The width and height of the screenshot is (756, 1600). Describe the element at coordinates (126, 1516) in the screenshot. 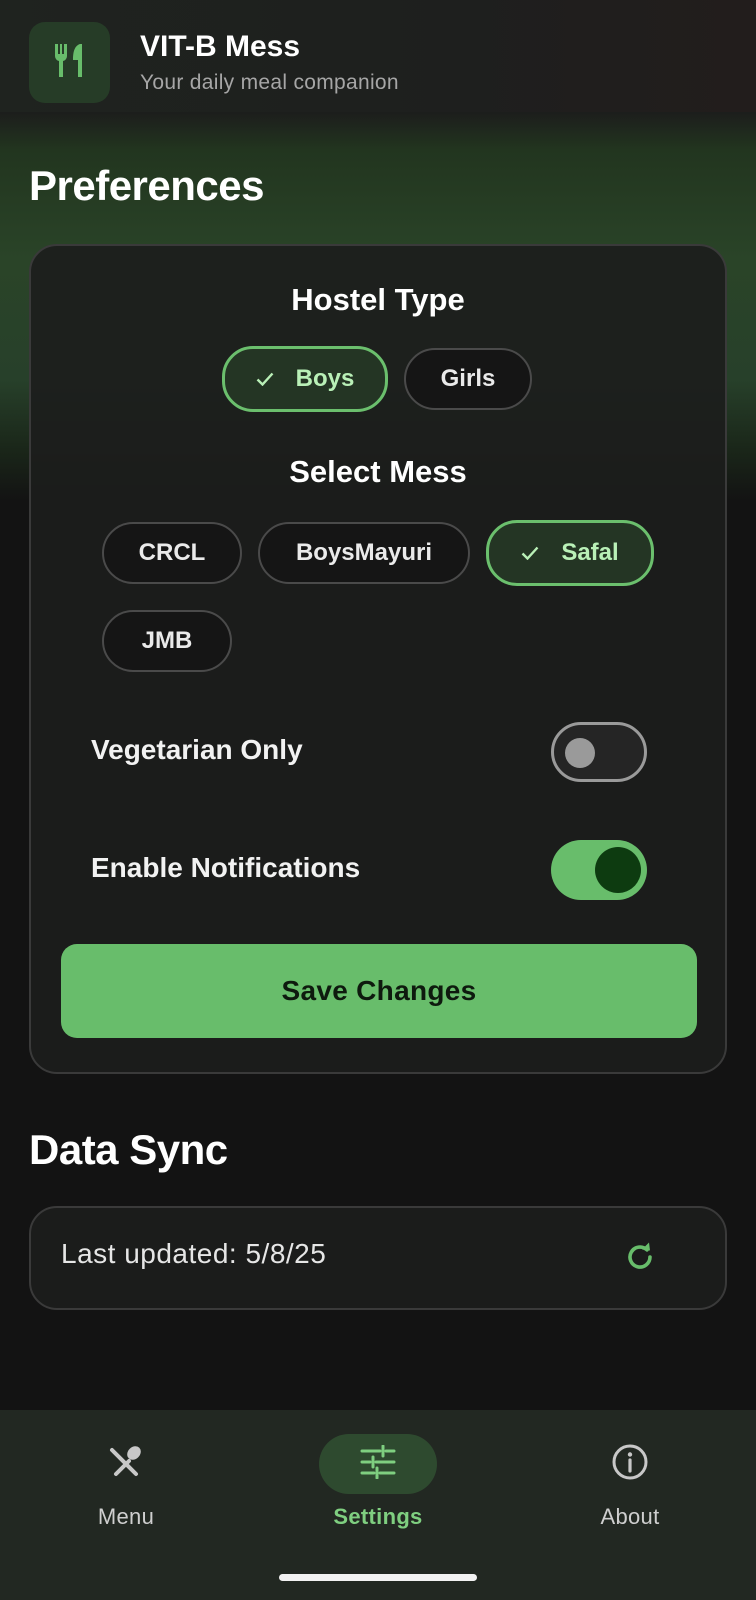

I see `nav-label-menu: Menu` at that location.